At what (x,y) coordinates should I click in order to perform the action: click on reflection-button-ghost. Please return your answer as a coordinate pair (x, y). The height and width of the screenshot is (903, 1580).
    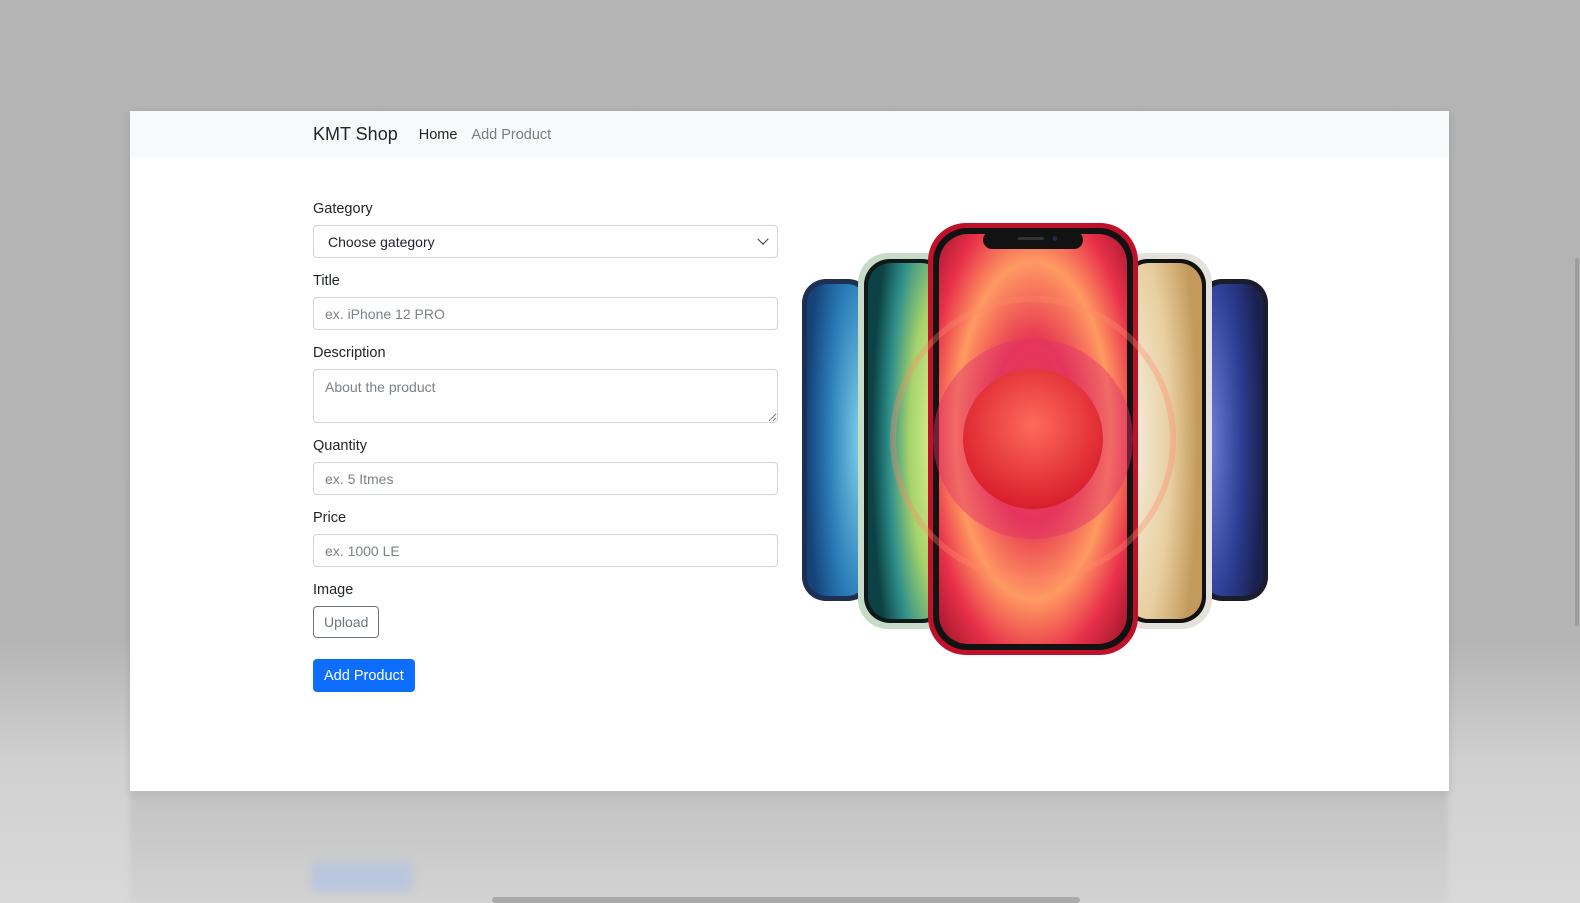
    Looking at the image, I should click on (362, 877).